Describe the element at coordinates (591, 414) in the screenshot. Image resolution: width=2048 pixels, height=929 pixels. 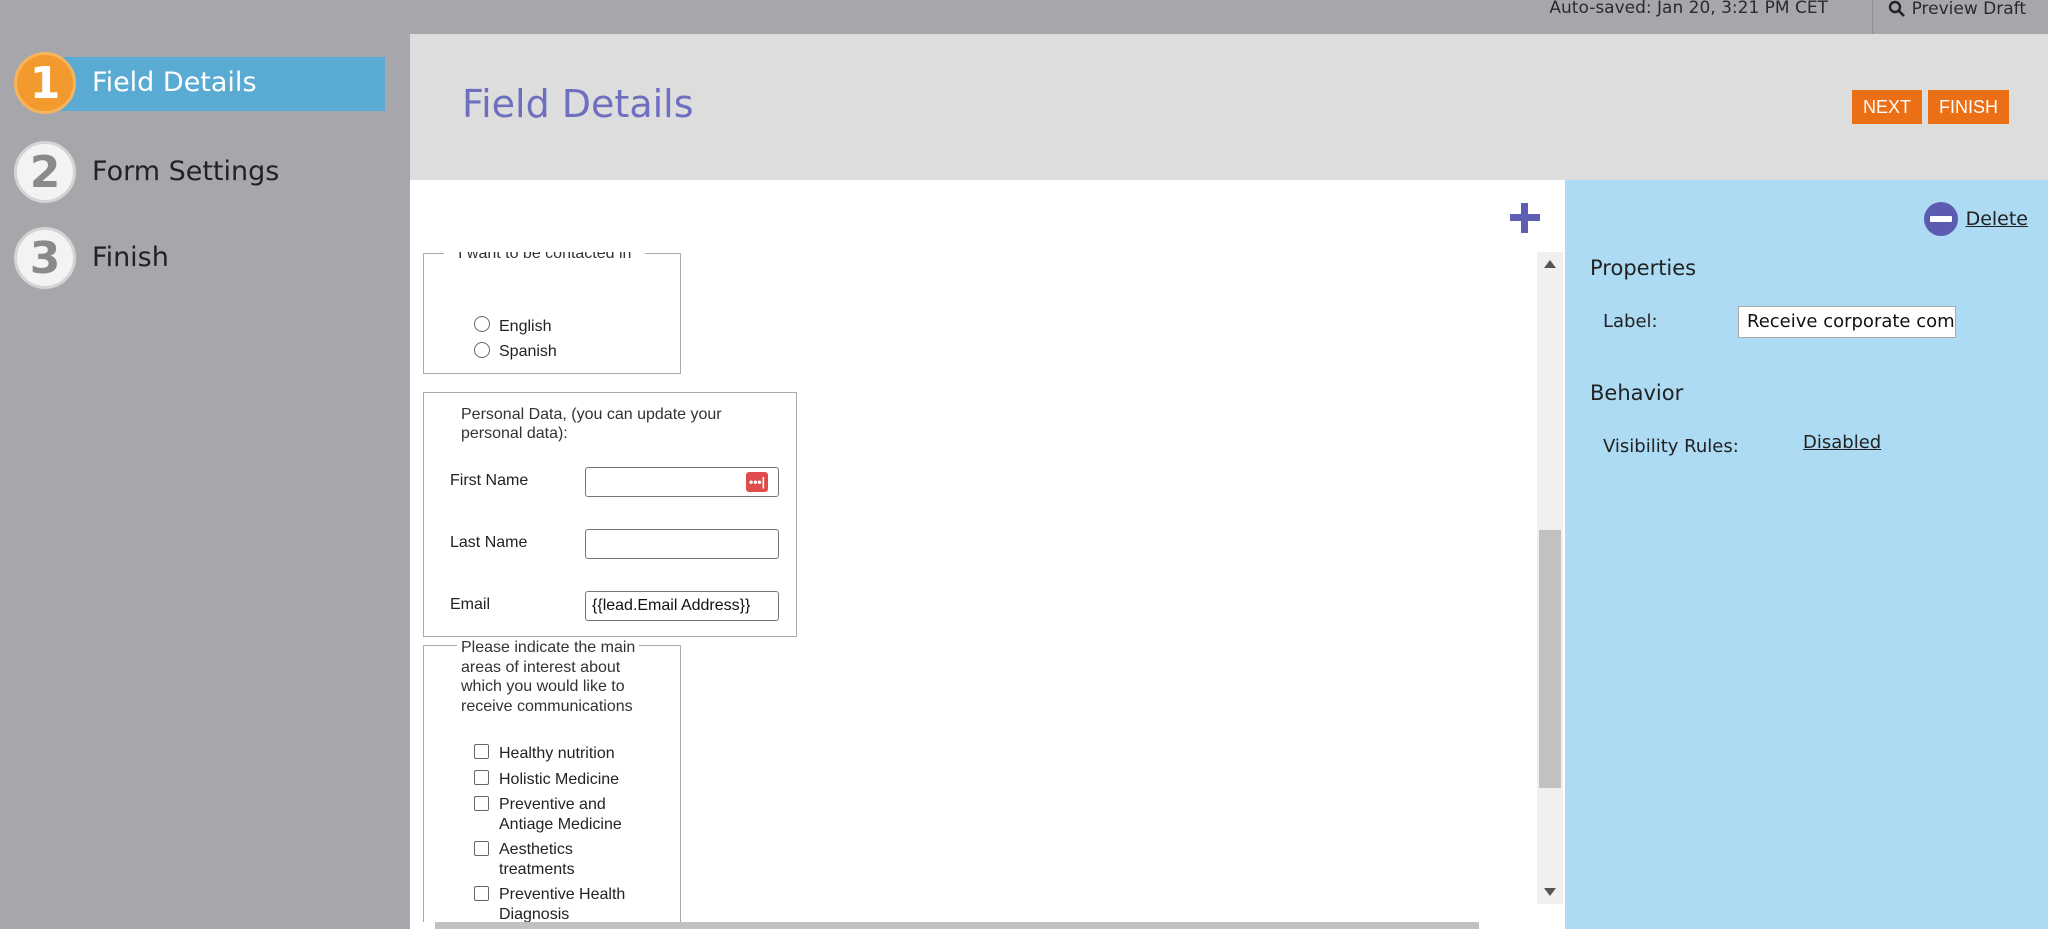
I see `legend-line: Personal Data, (you can update your` at that location.